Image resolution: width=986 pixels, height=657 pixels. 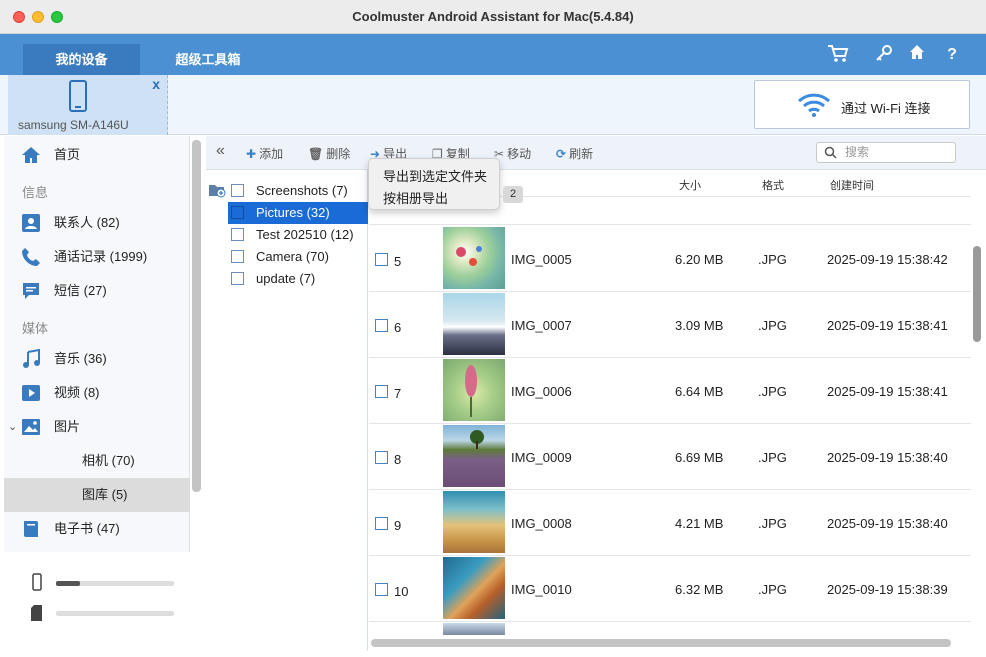 I want to click on home-icon, so click(x=917, y=55).